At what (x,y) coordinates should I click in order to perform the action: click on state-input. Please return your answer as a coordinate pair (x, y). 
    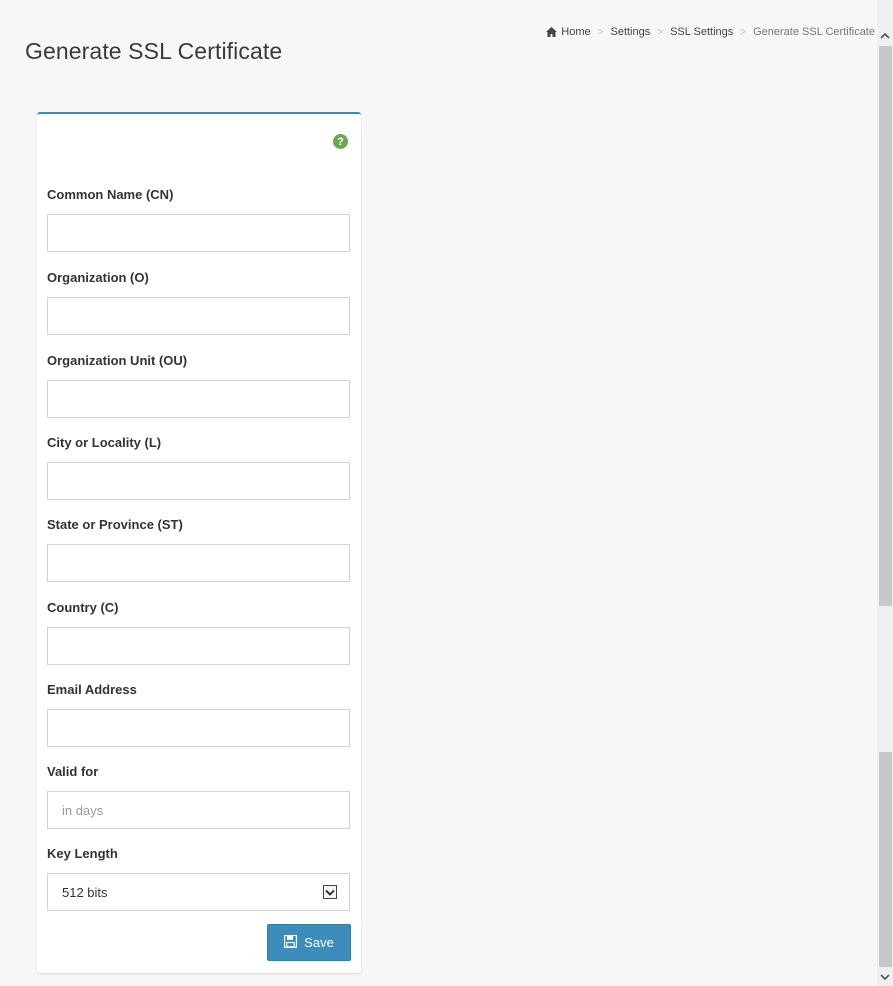
    Looking at the image, I should click on (198, 563).